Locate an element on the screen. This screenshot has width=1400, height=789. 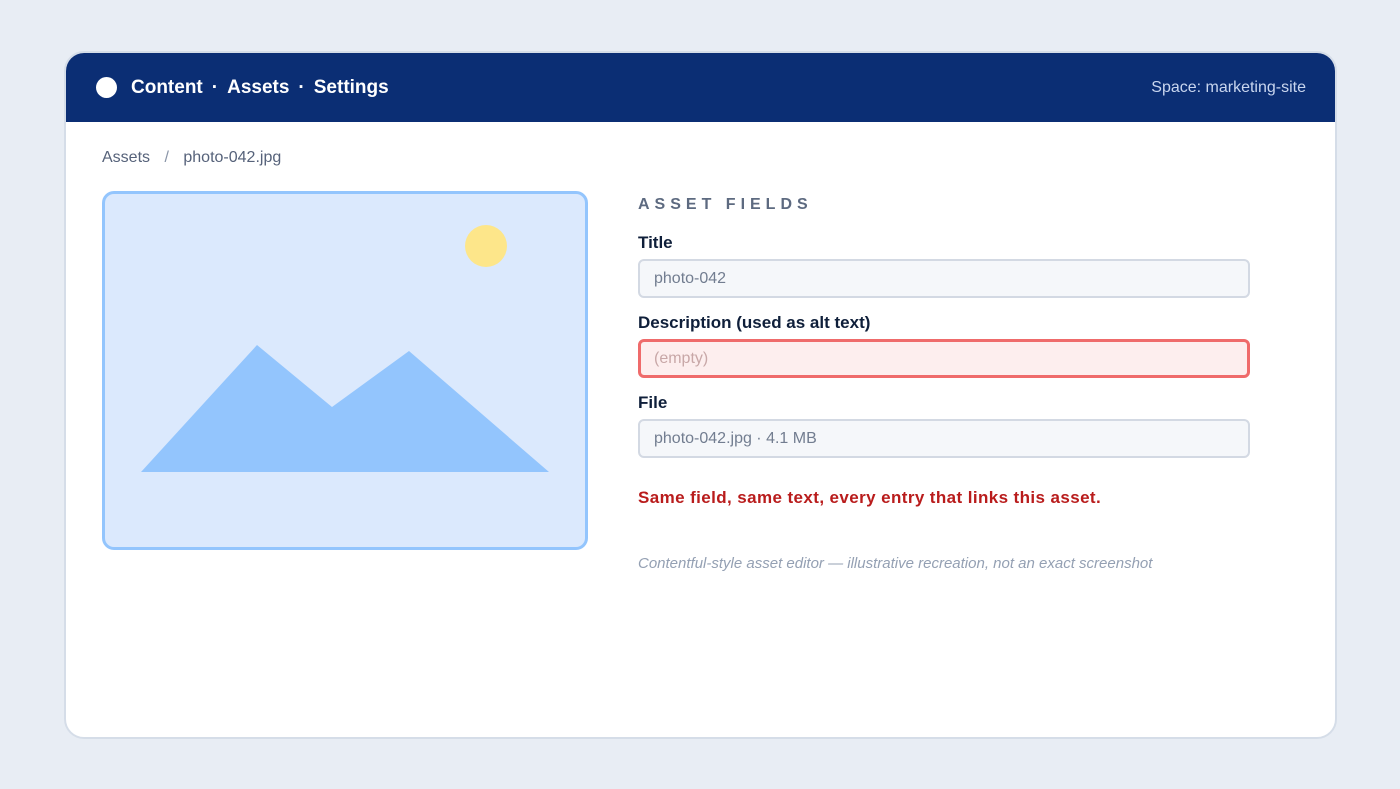
nav-item-content: Content is located at coordinates (167, 88).